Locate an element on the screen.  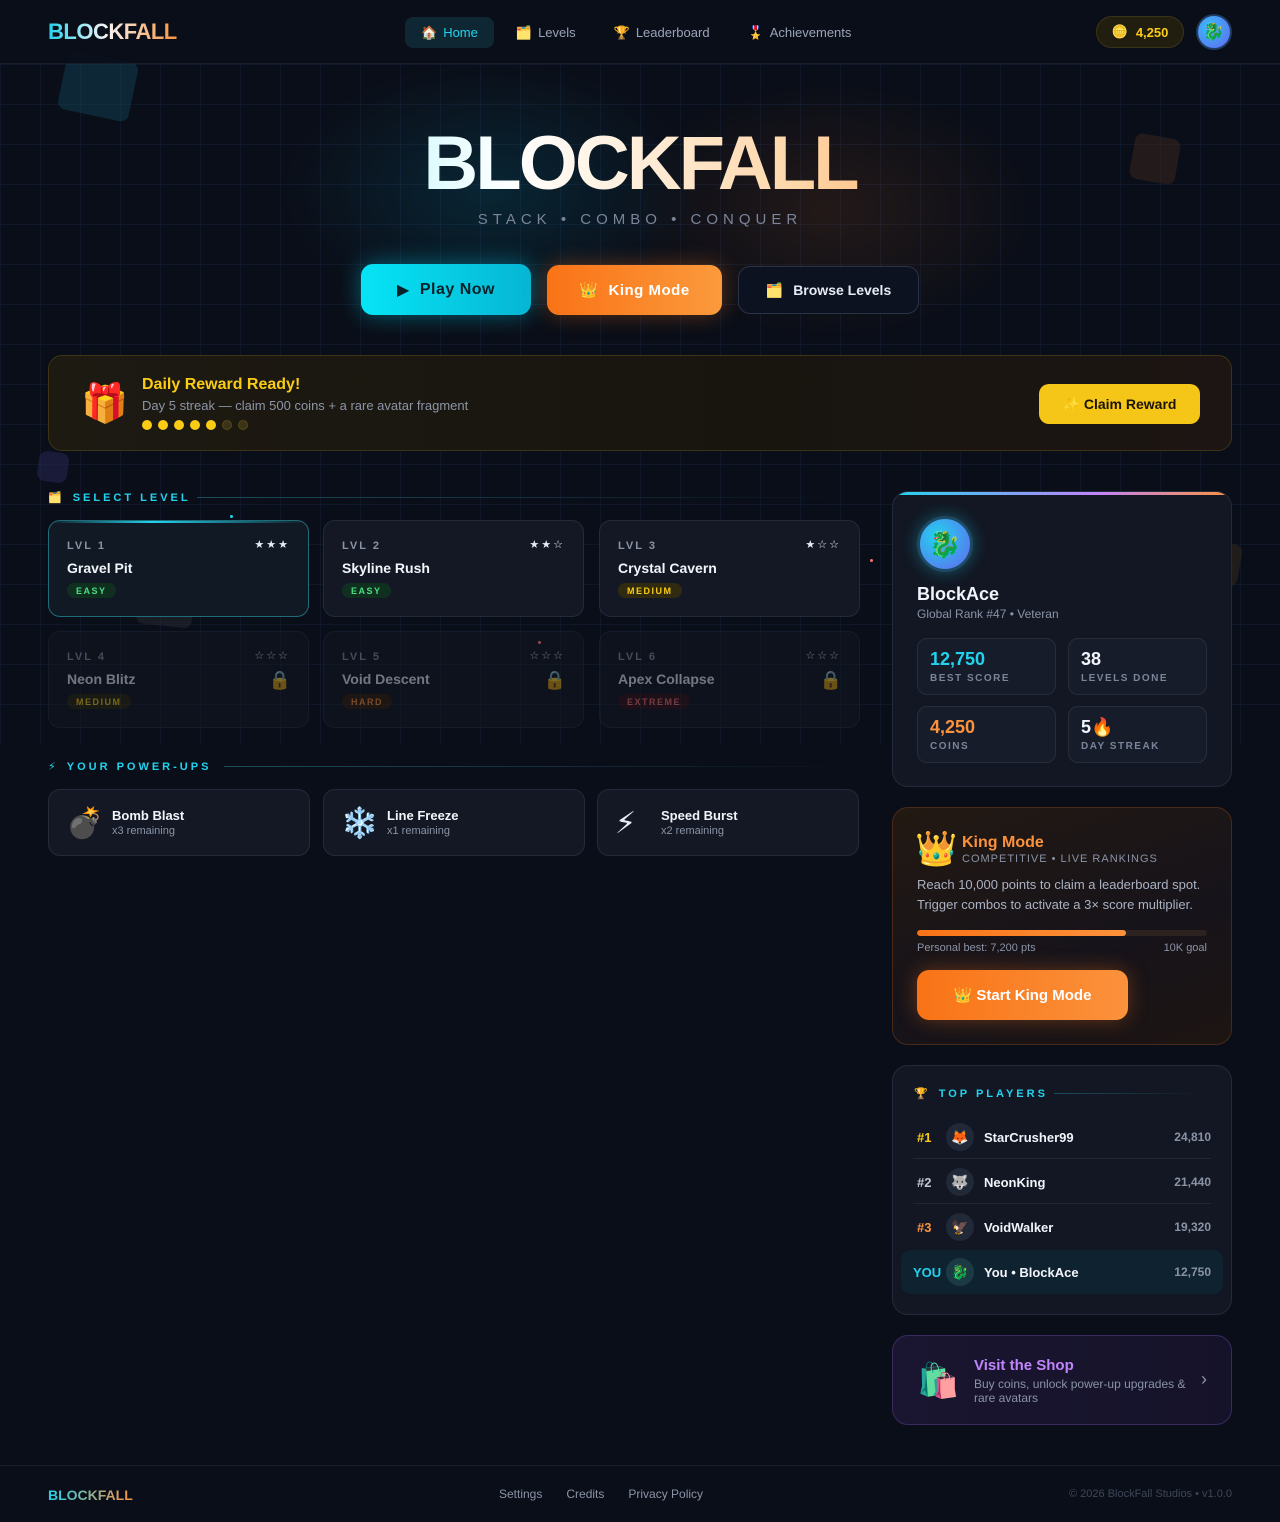
footer-link-credits: Credits is located at coordinates (585, 1494).